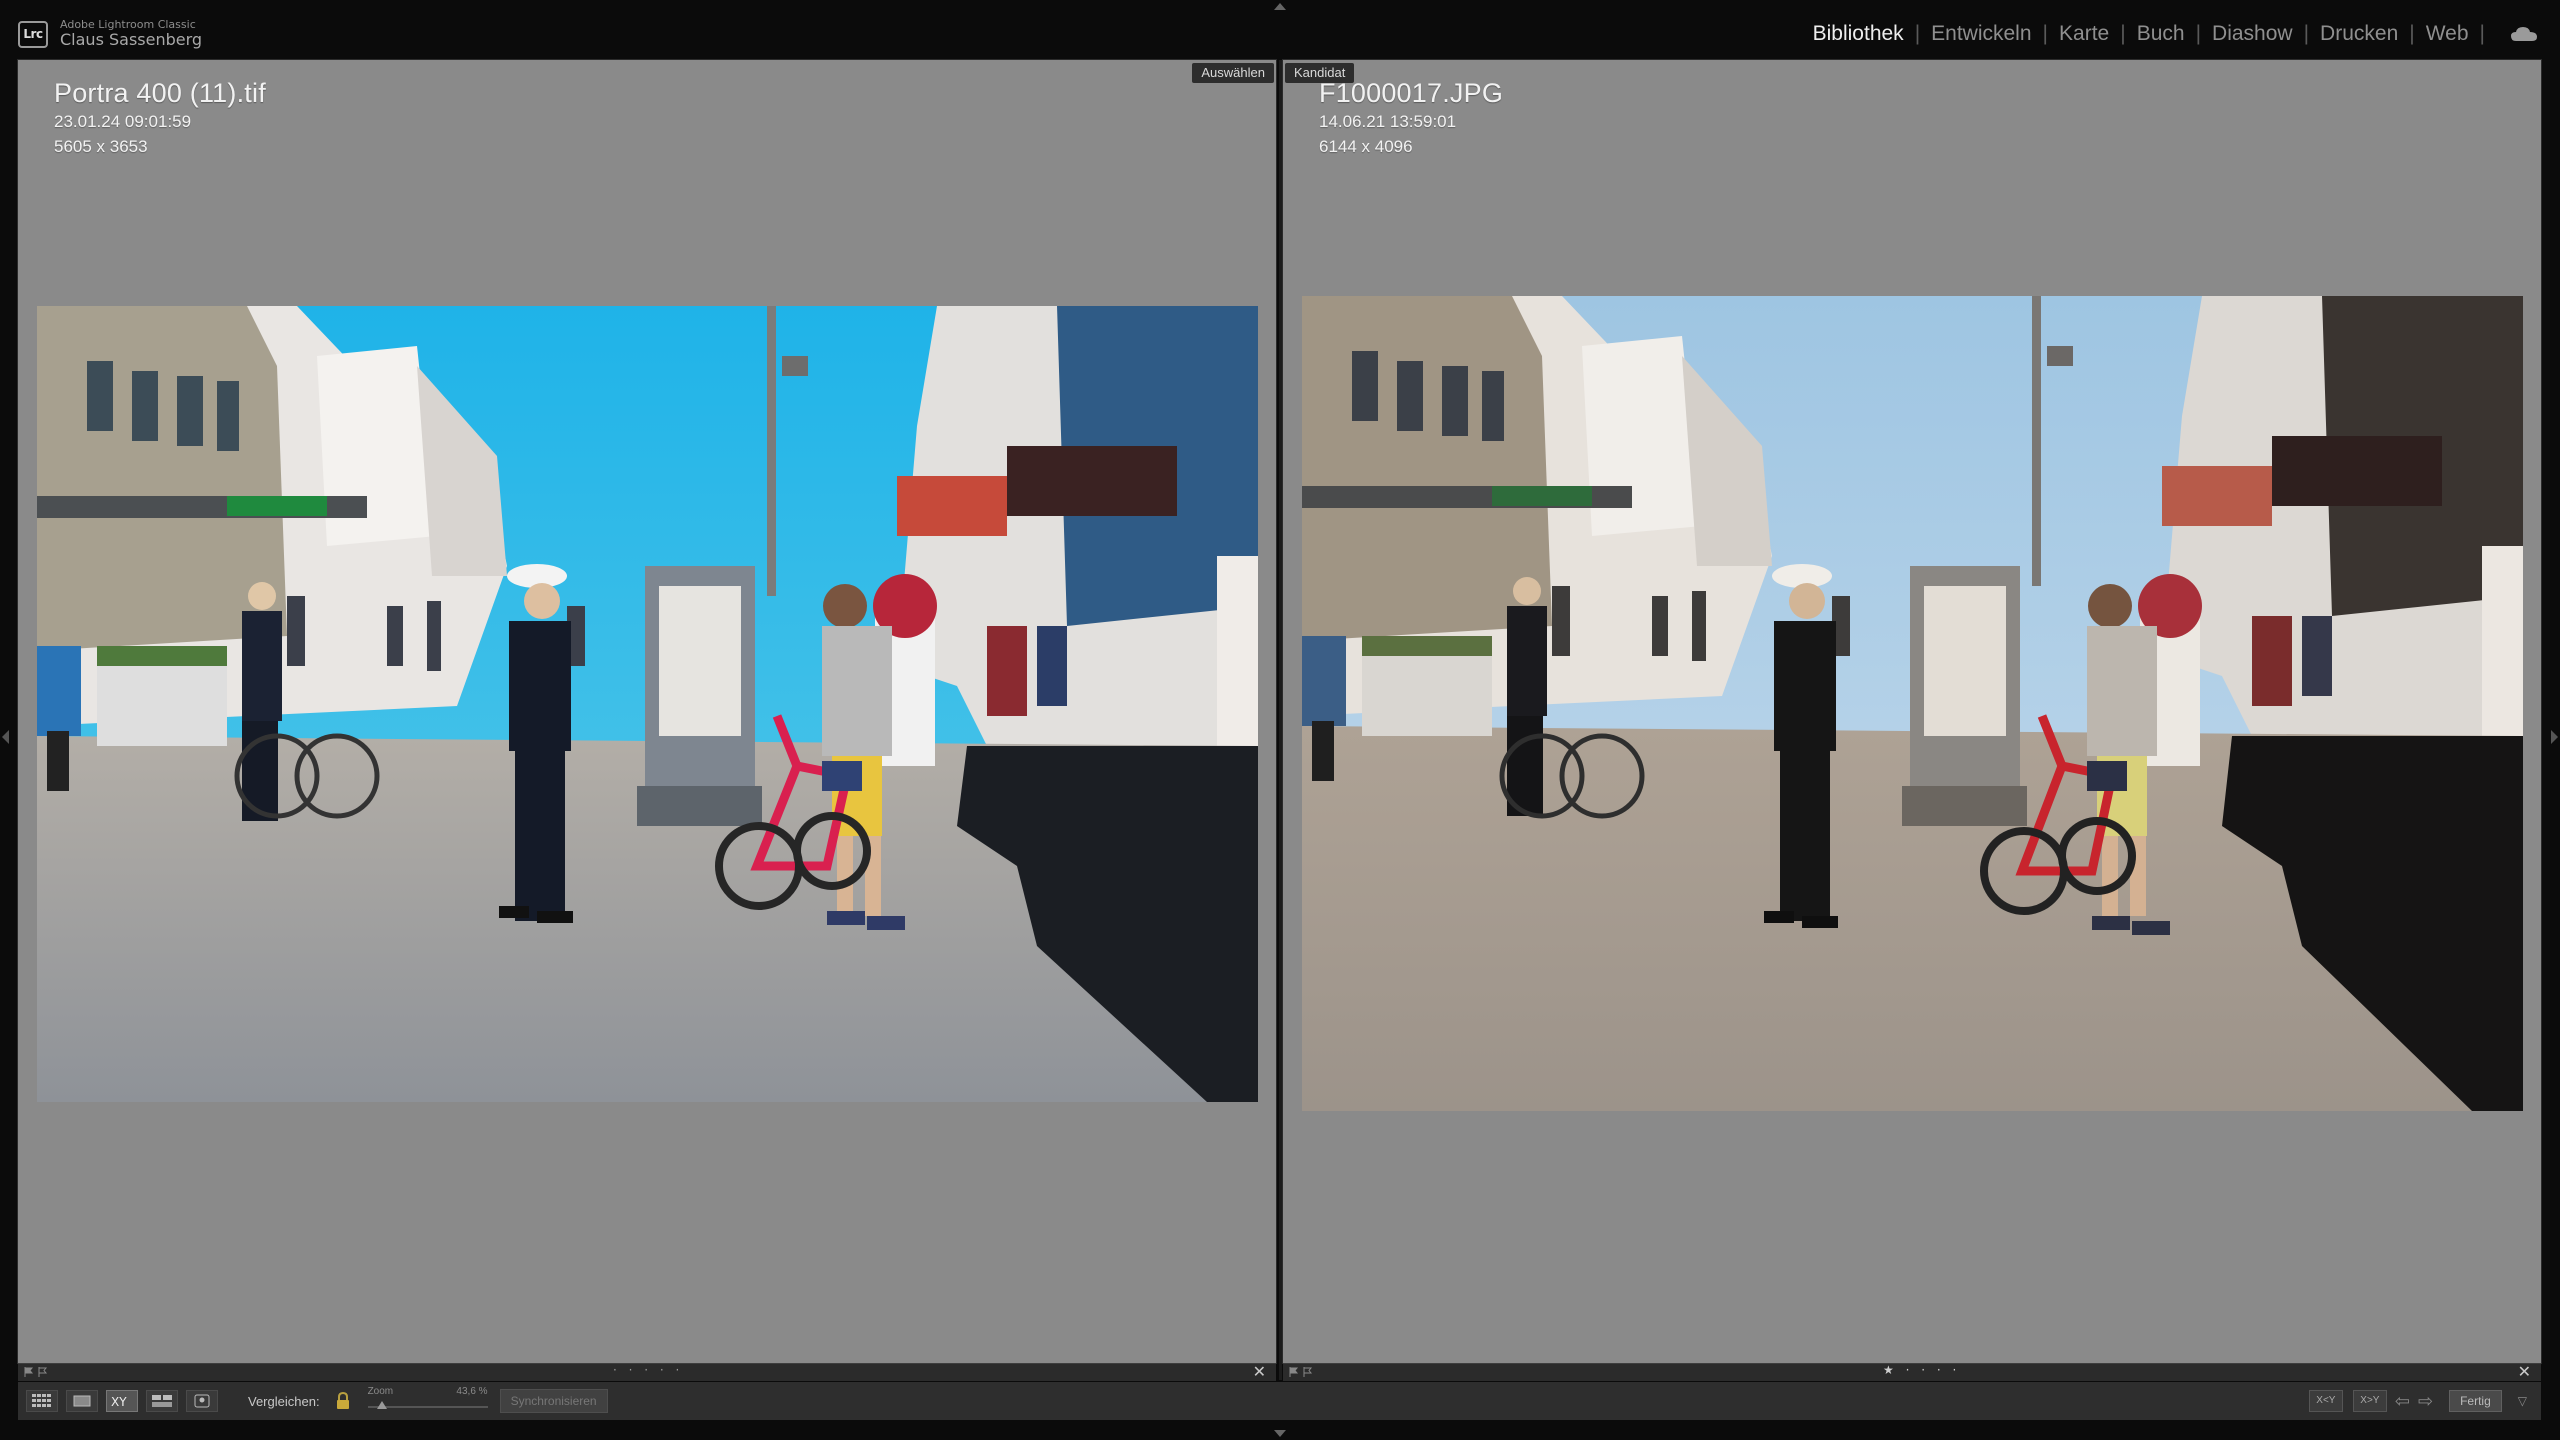  Describe the element at coordinates (5, 737) in the screenshot. I see `left-panel-toggle-icon` at that location.